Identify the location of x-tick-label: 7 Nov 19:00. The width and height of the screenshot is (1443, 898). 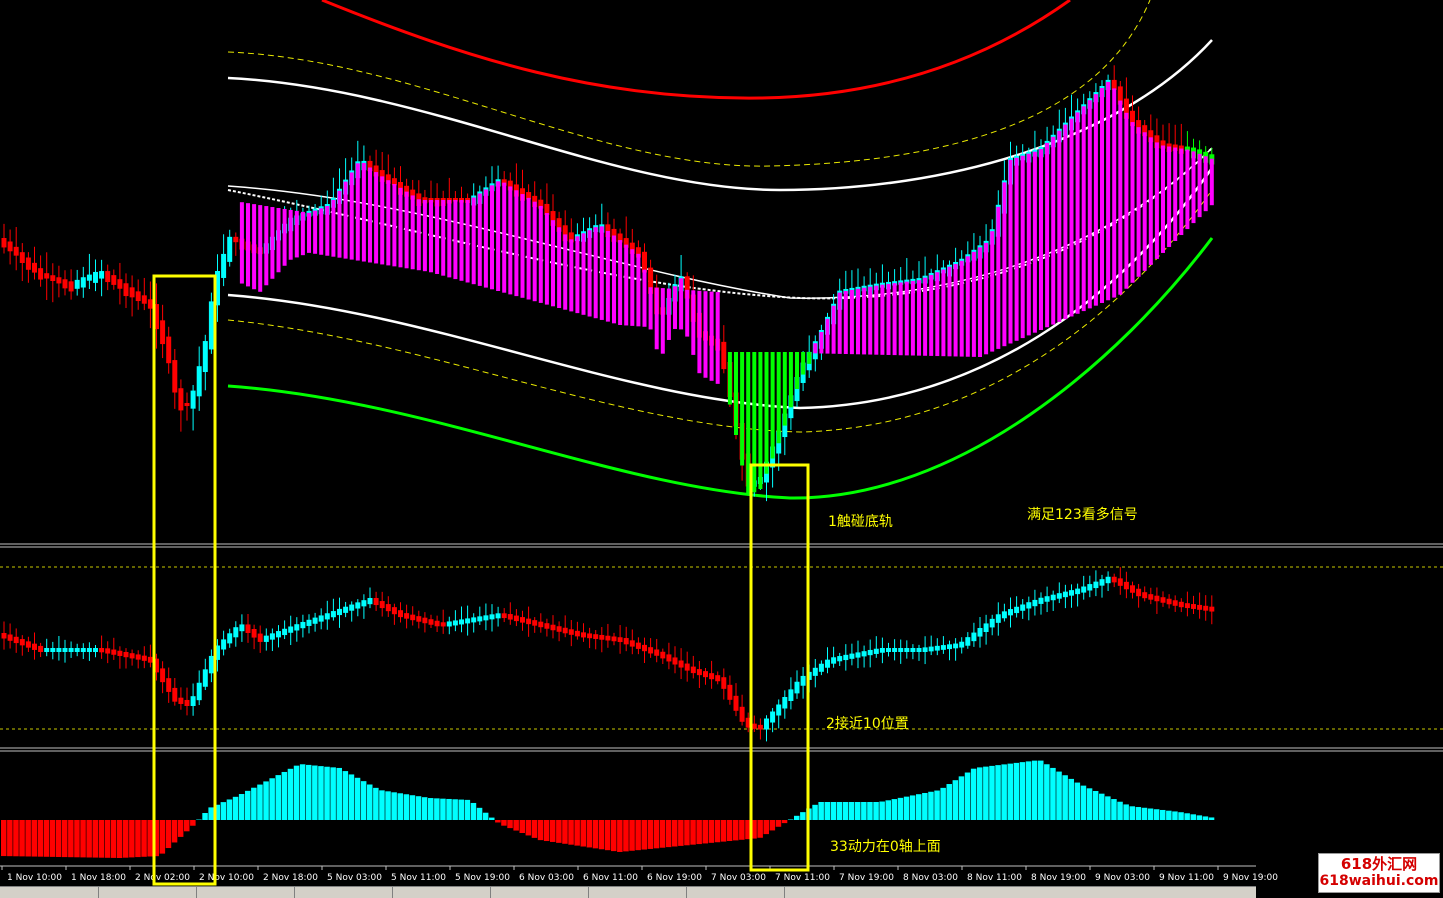
(866, 878).